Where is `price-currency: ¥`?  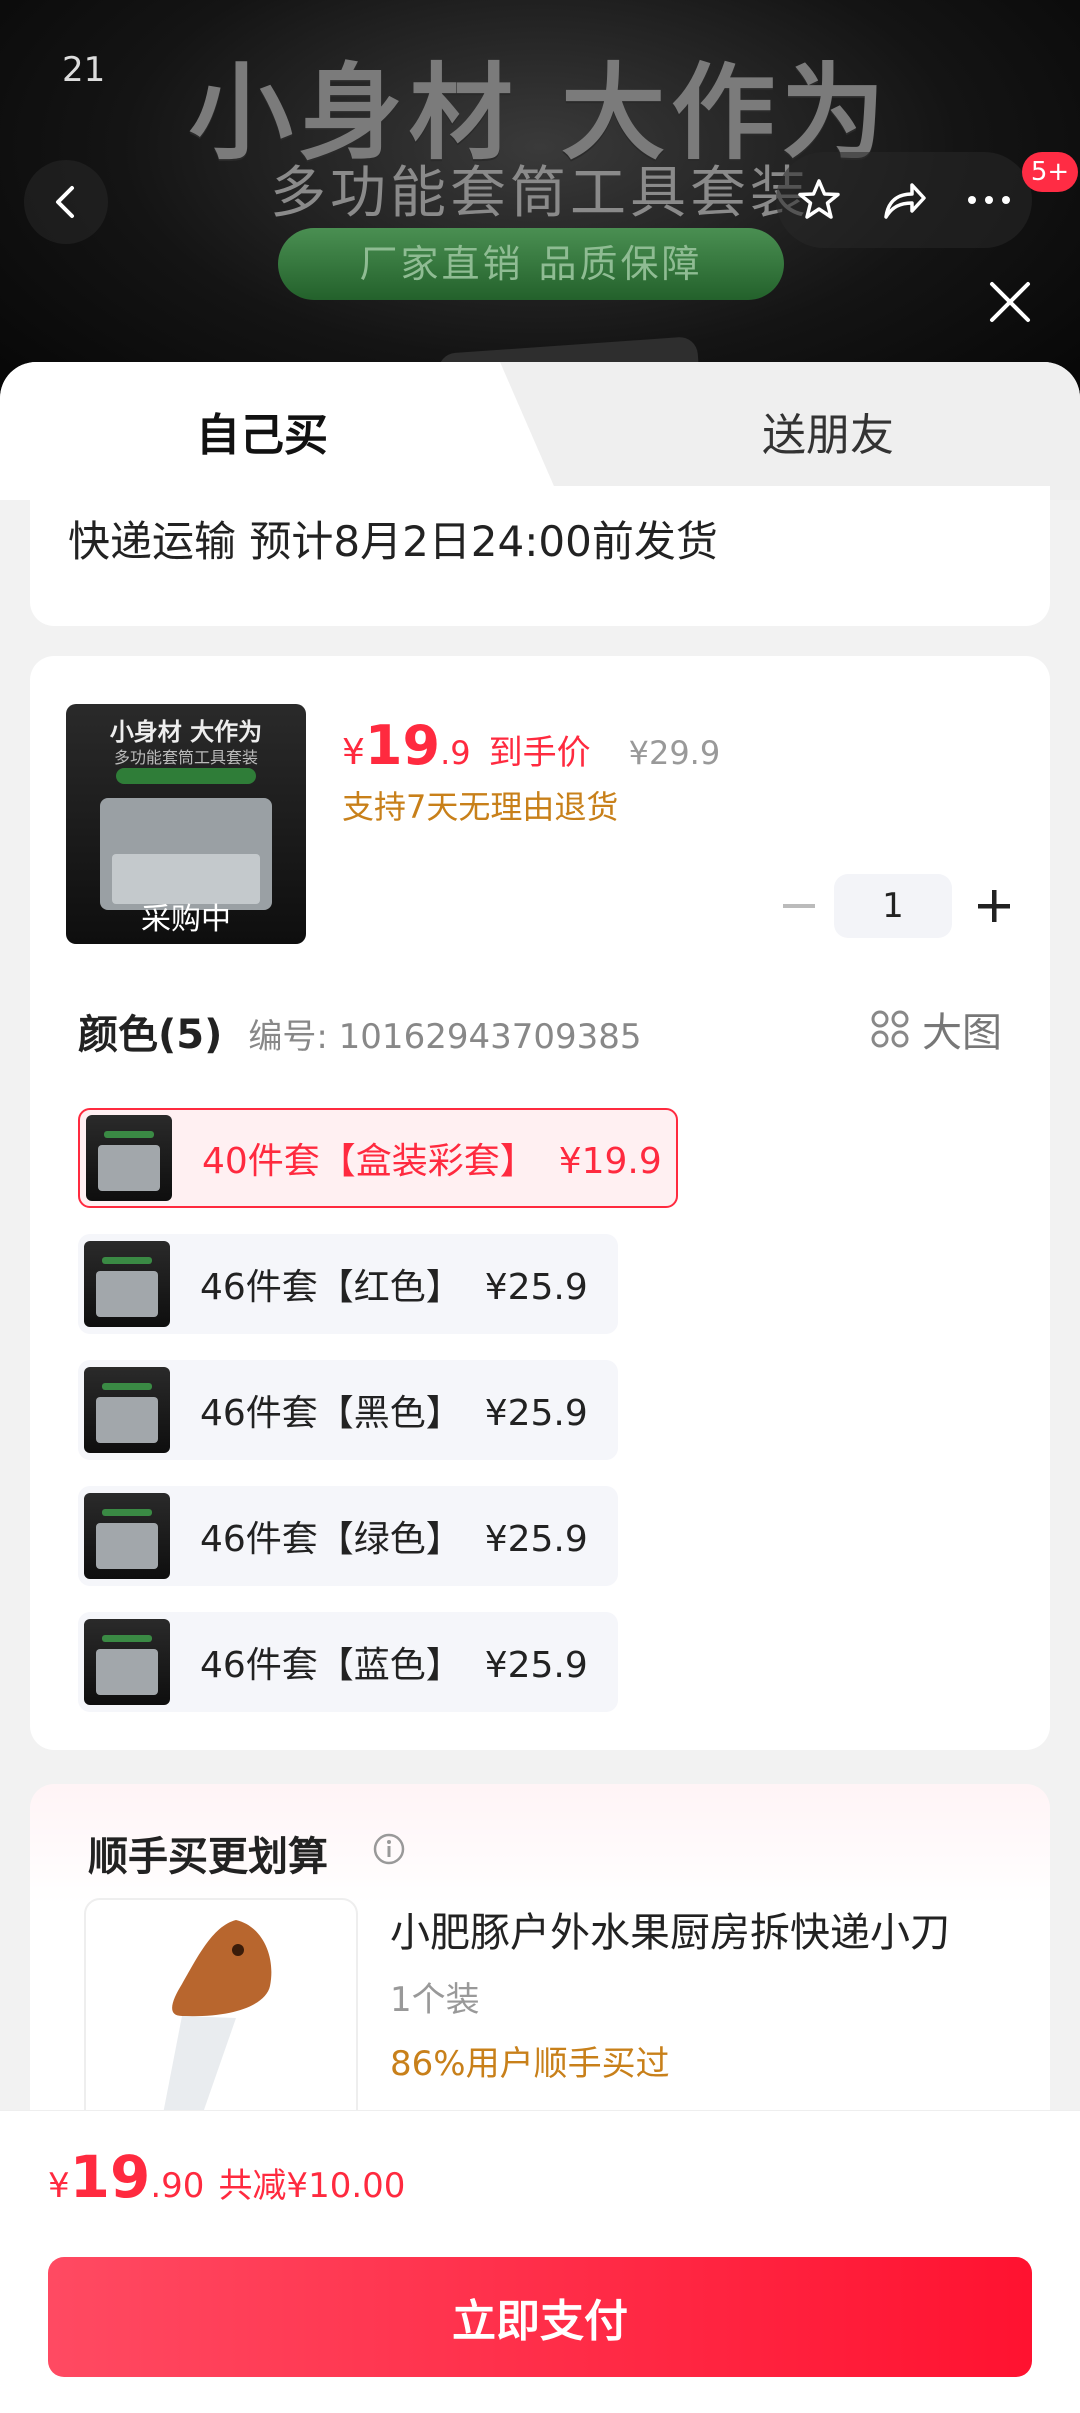 price-currency: ¥ is located at coordinates (353, 752).